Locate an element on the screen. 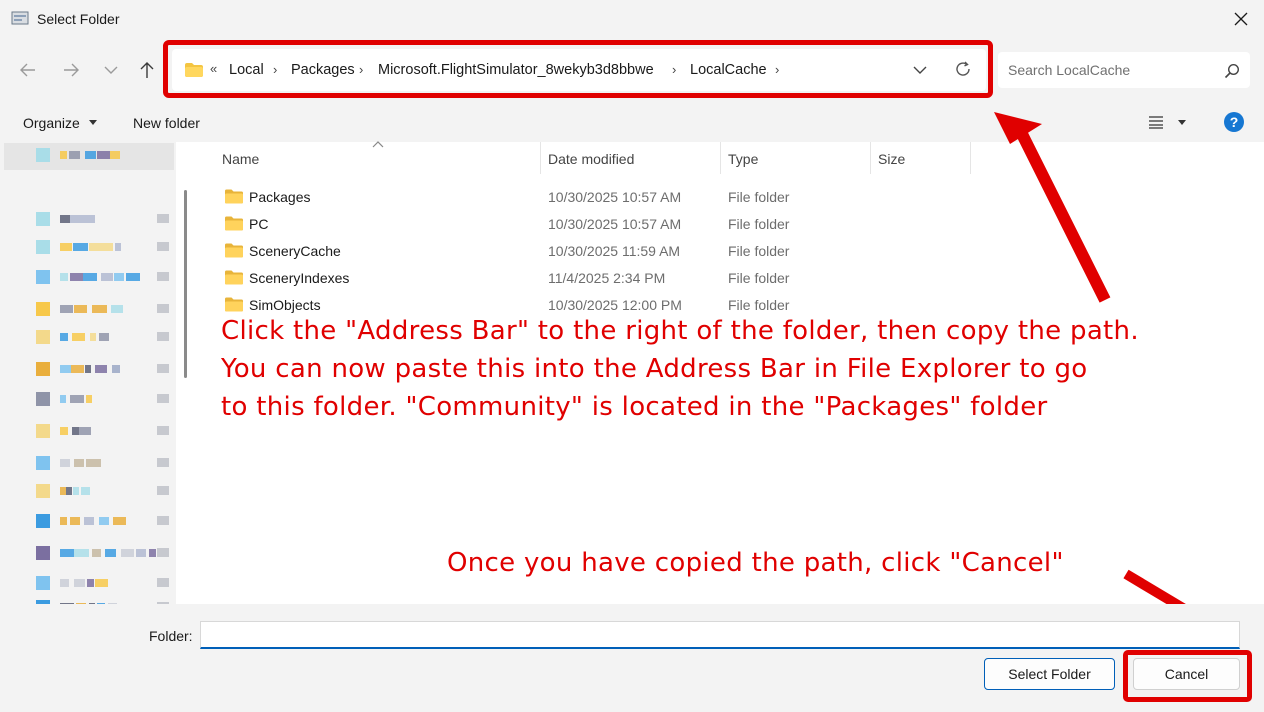 Image resolution: width=1264 pixels, height=712 pixels. cancel-button-highlight-box is located at coordinates (1187, 676).